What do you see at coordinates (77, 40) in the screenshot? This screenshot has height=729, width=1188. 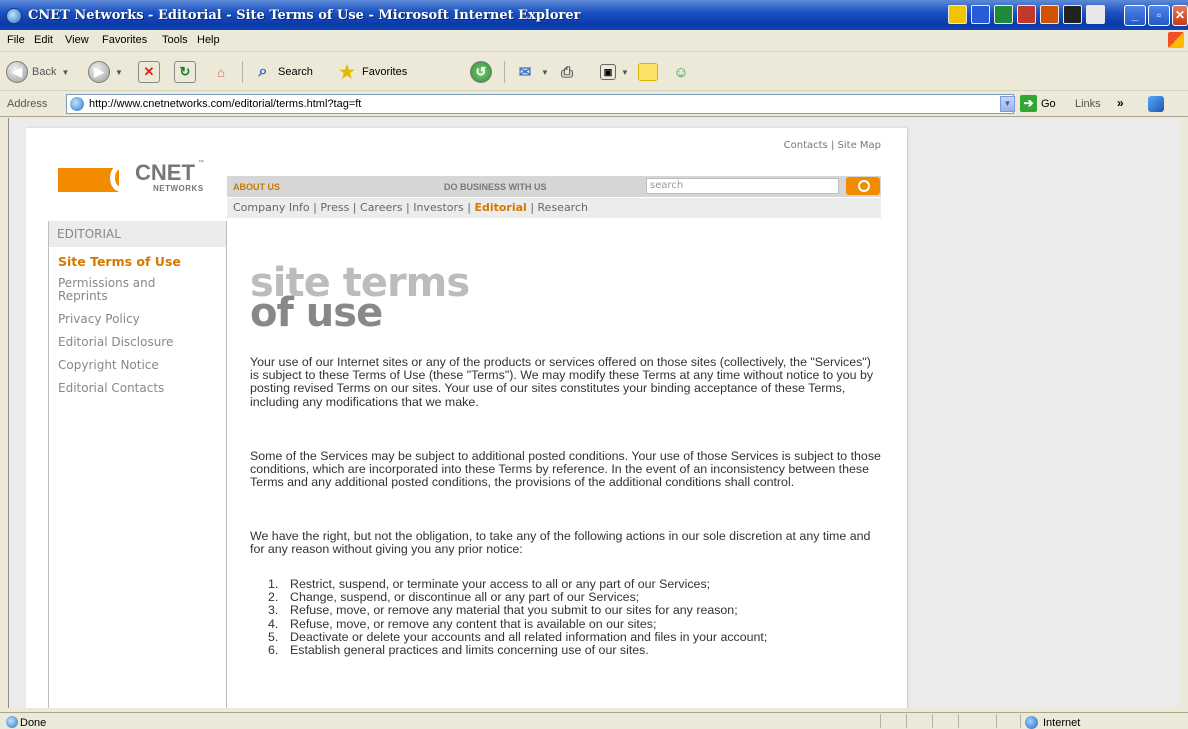 I see `menu-view: View` at bounding box center [77, 40].